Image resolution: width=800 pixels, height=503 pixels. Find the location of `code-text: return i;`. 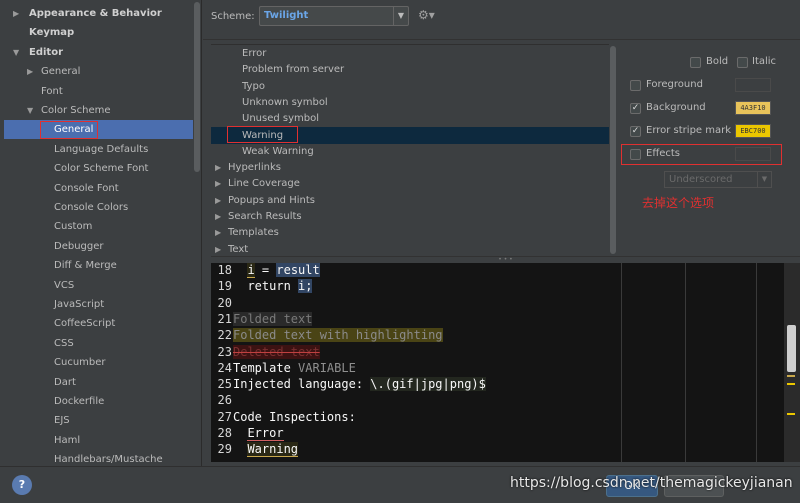

code-text: return i; is located at coordinates (273, 286).